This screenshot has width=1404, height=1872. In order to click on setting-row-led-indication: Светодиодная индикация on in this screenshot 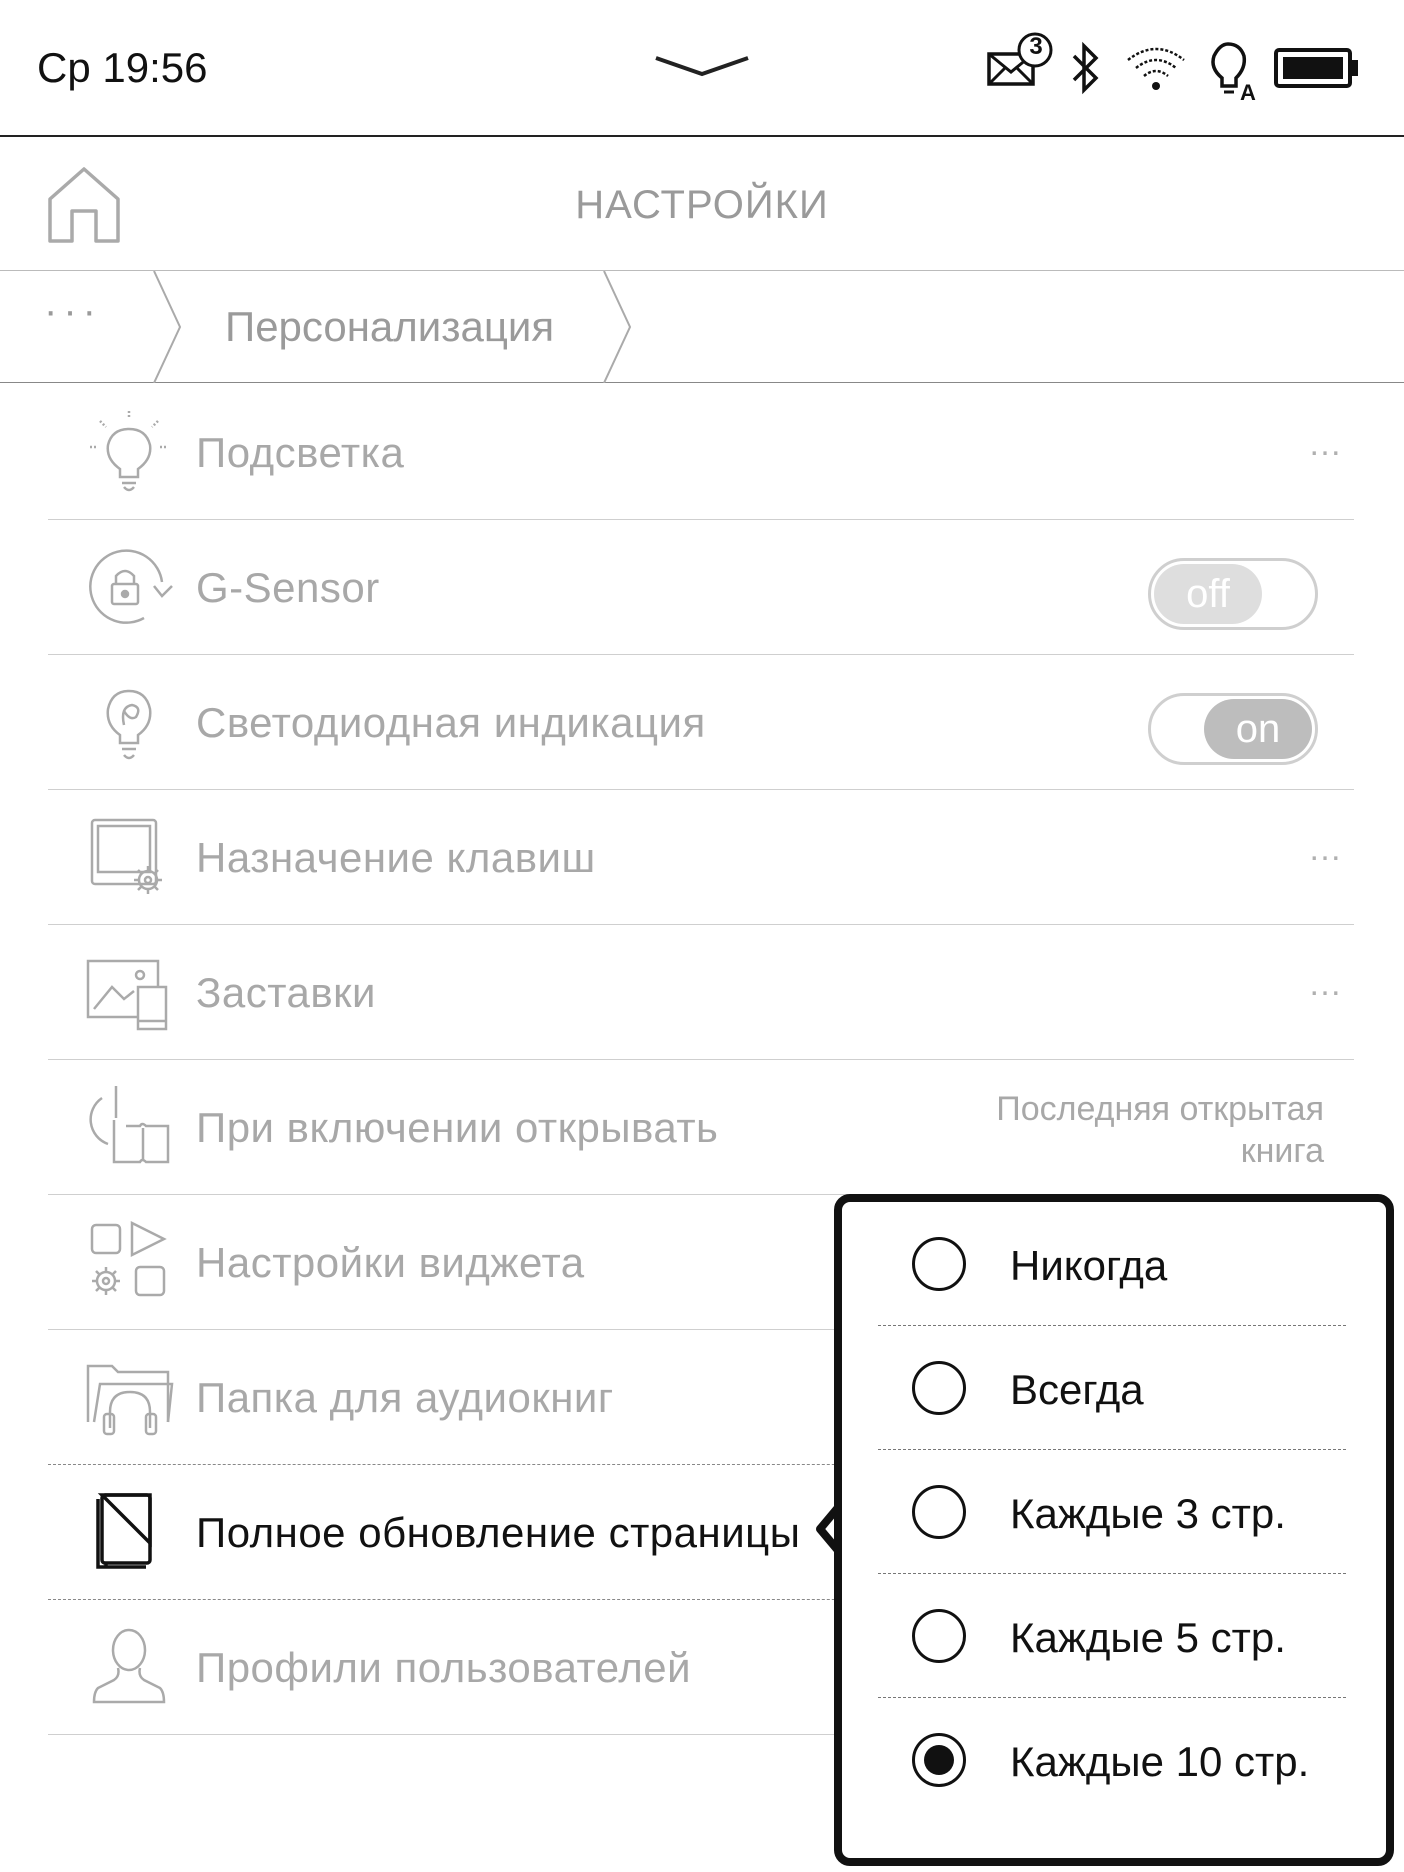, I will do `click(701, 722)`.